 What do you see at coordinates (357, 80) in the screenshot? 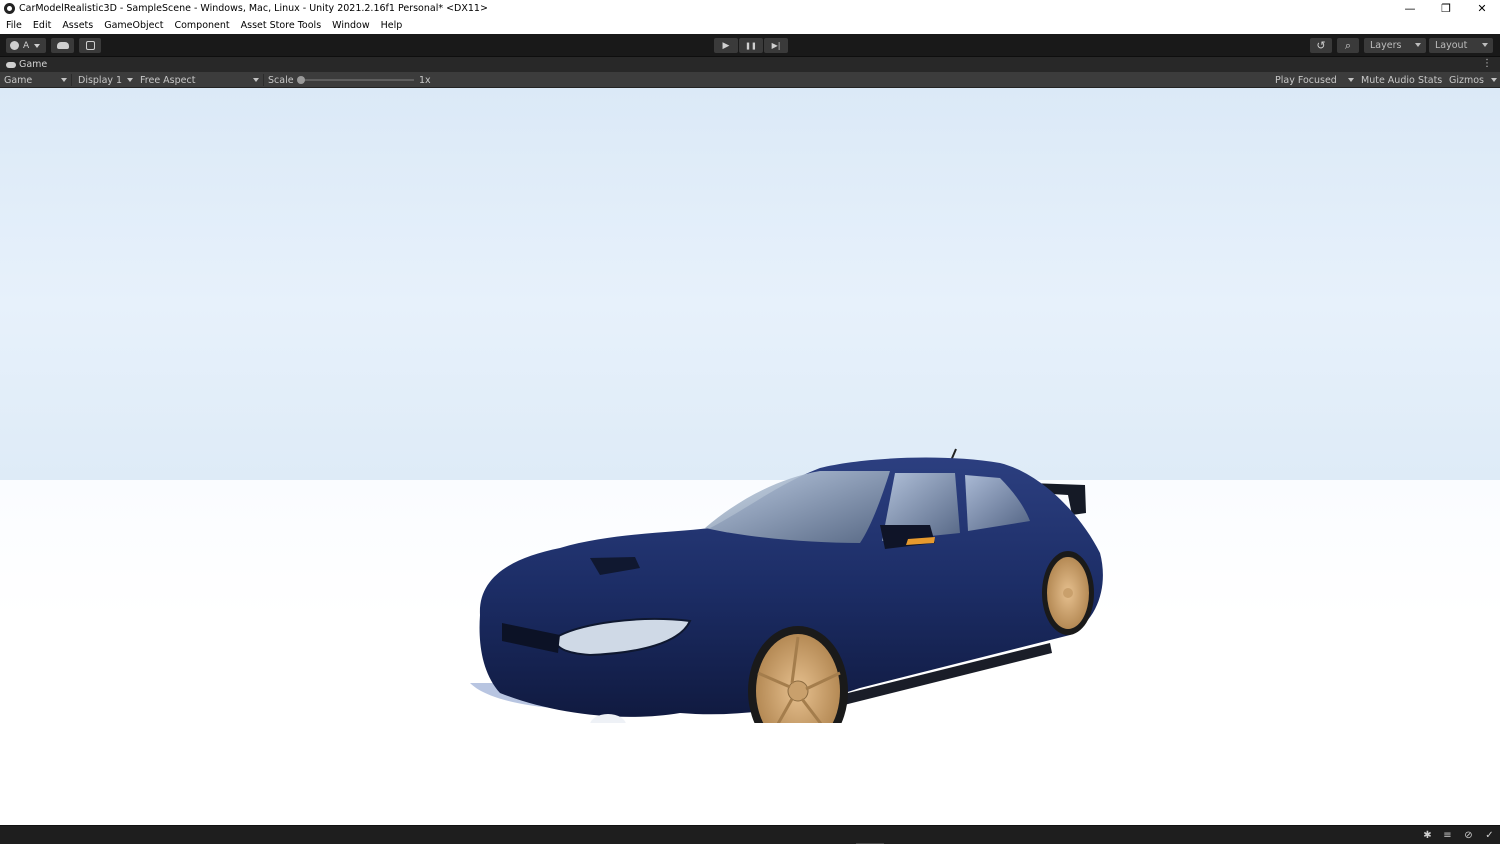
I see `scale-slider-track` at bounding box center [357, 80].